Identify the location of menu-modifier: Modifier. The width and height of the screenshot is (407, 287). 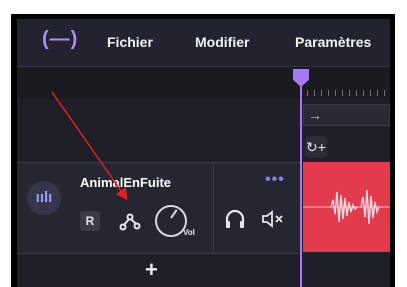
(222, 42).